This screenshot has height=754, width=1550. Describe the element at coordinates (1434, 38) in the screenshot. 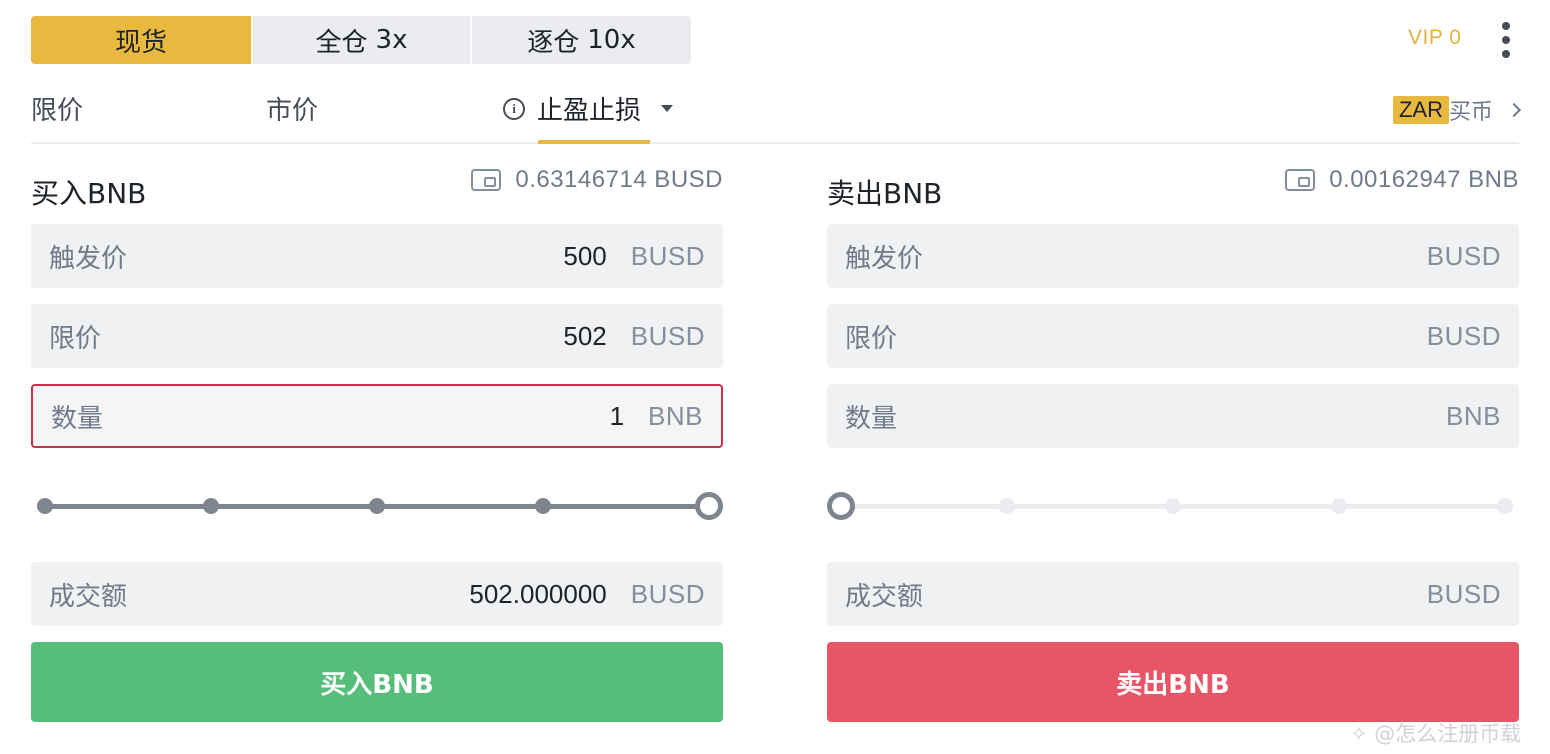

I see `vip-level-link: VIP 0` at that location.